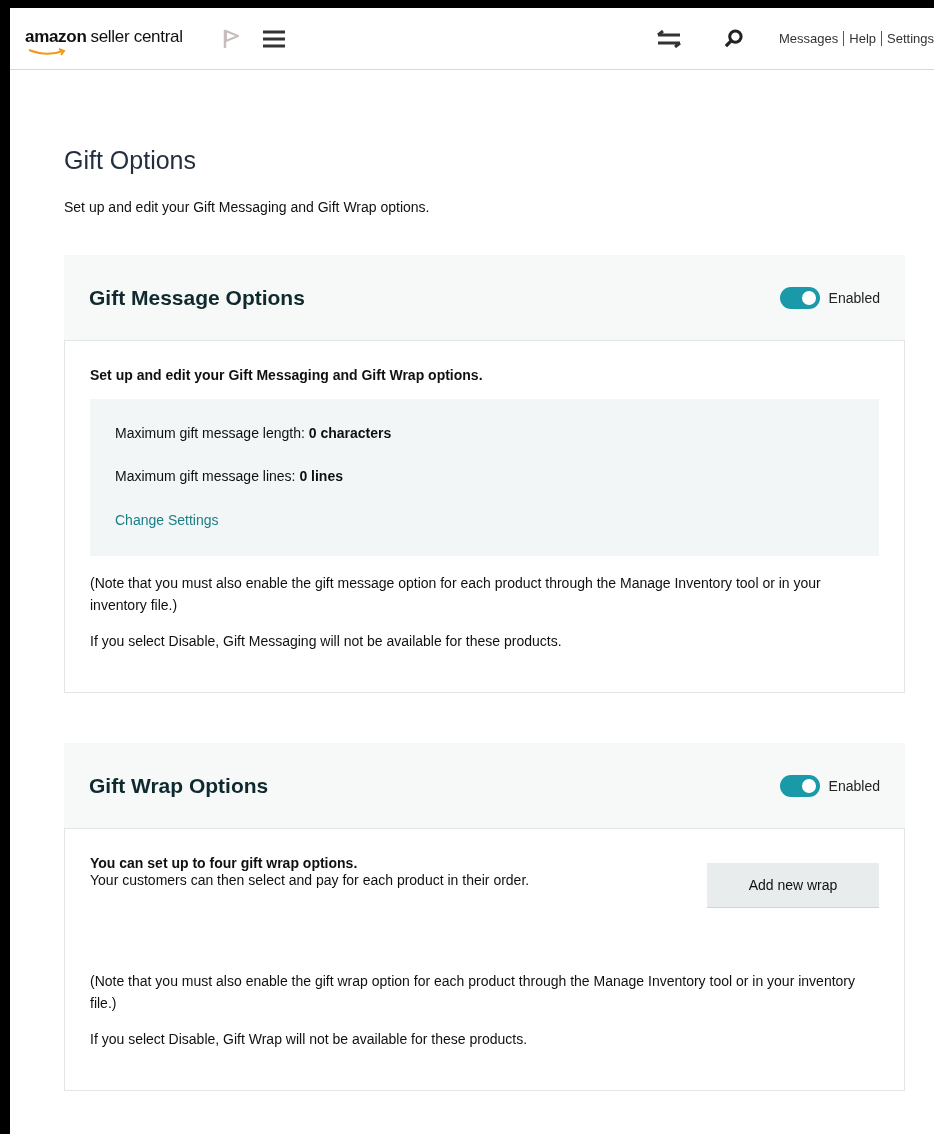 This screenshot has height=1134, width=934. Describe the element at coordinates (136, 36) in the screenshot. I see `product-name: seller central` at that location.